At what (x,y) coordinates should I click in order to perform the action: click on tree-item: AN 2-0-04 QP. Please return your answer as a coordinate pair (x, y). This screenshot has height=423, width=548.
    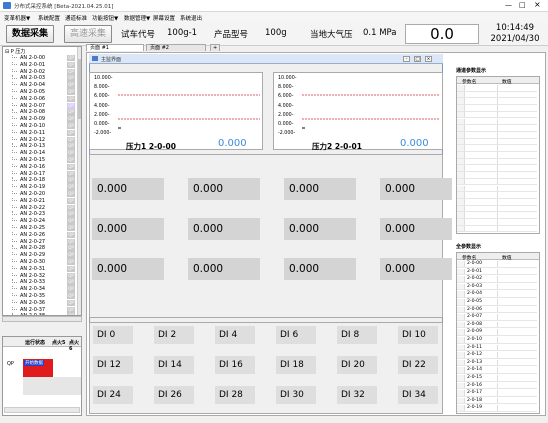
    Looking at the image, I should click on (39, 85).